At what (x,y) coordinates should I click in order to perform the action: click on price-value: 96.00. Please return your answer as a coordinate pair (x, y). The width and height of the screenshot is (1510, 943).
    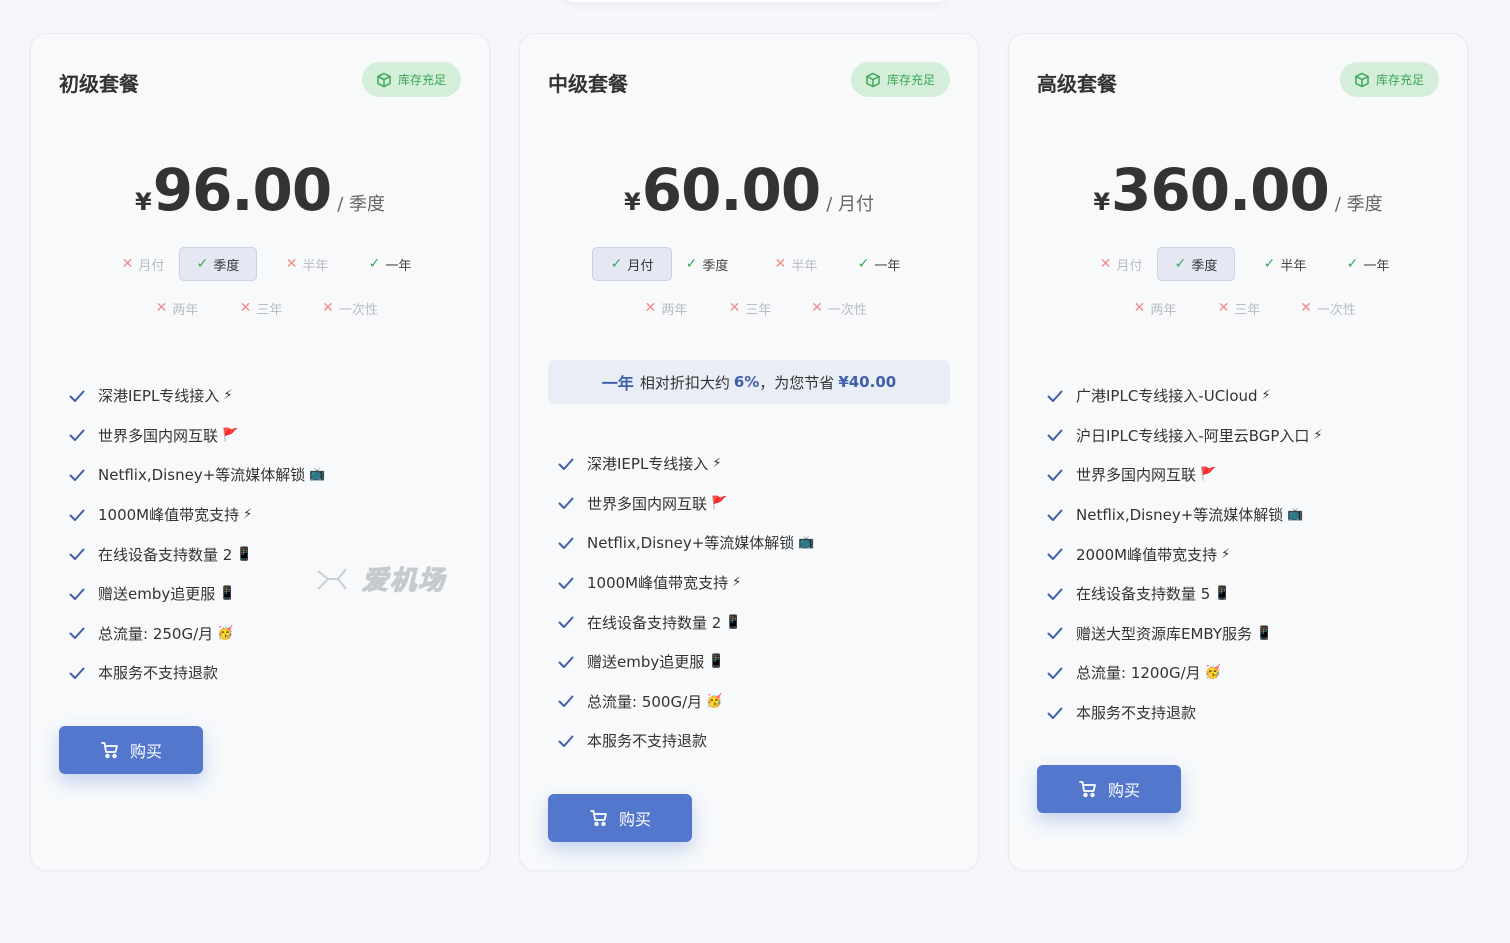
    Looking at the image, I should click on (242, 190).